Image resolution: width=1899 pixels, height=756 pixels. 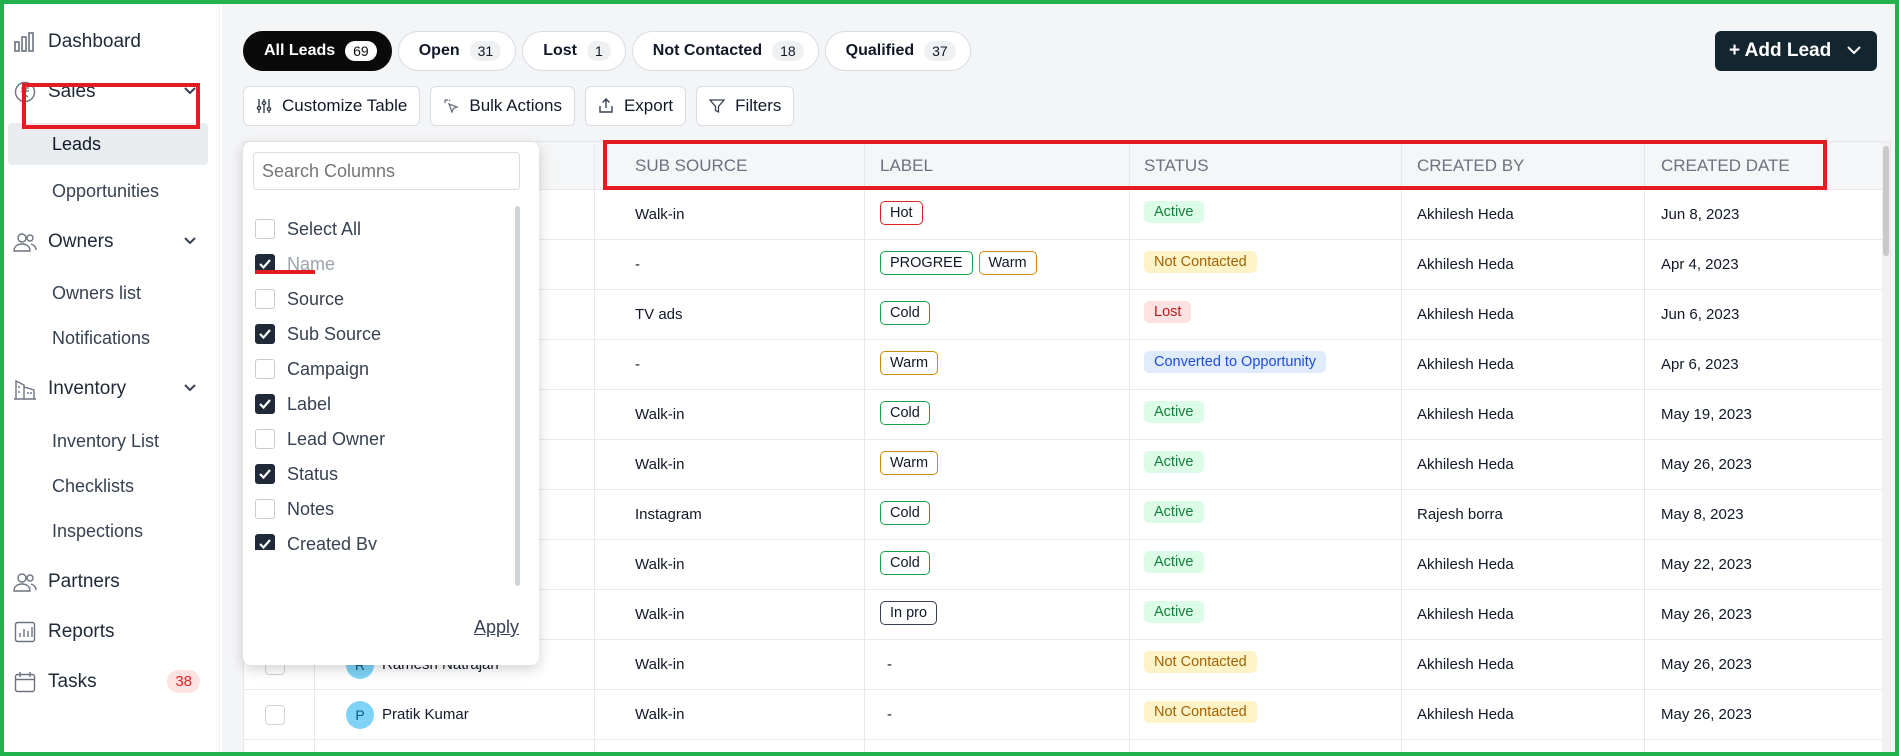 What do you see at coordinates (1470, 166) in the screenshot?
I see `column-header-created-by: CREATED BY` at bounding box center [1470, 166].